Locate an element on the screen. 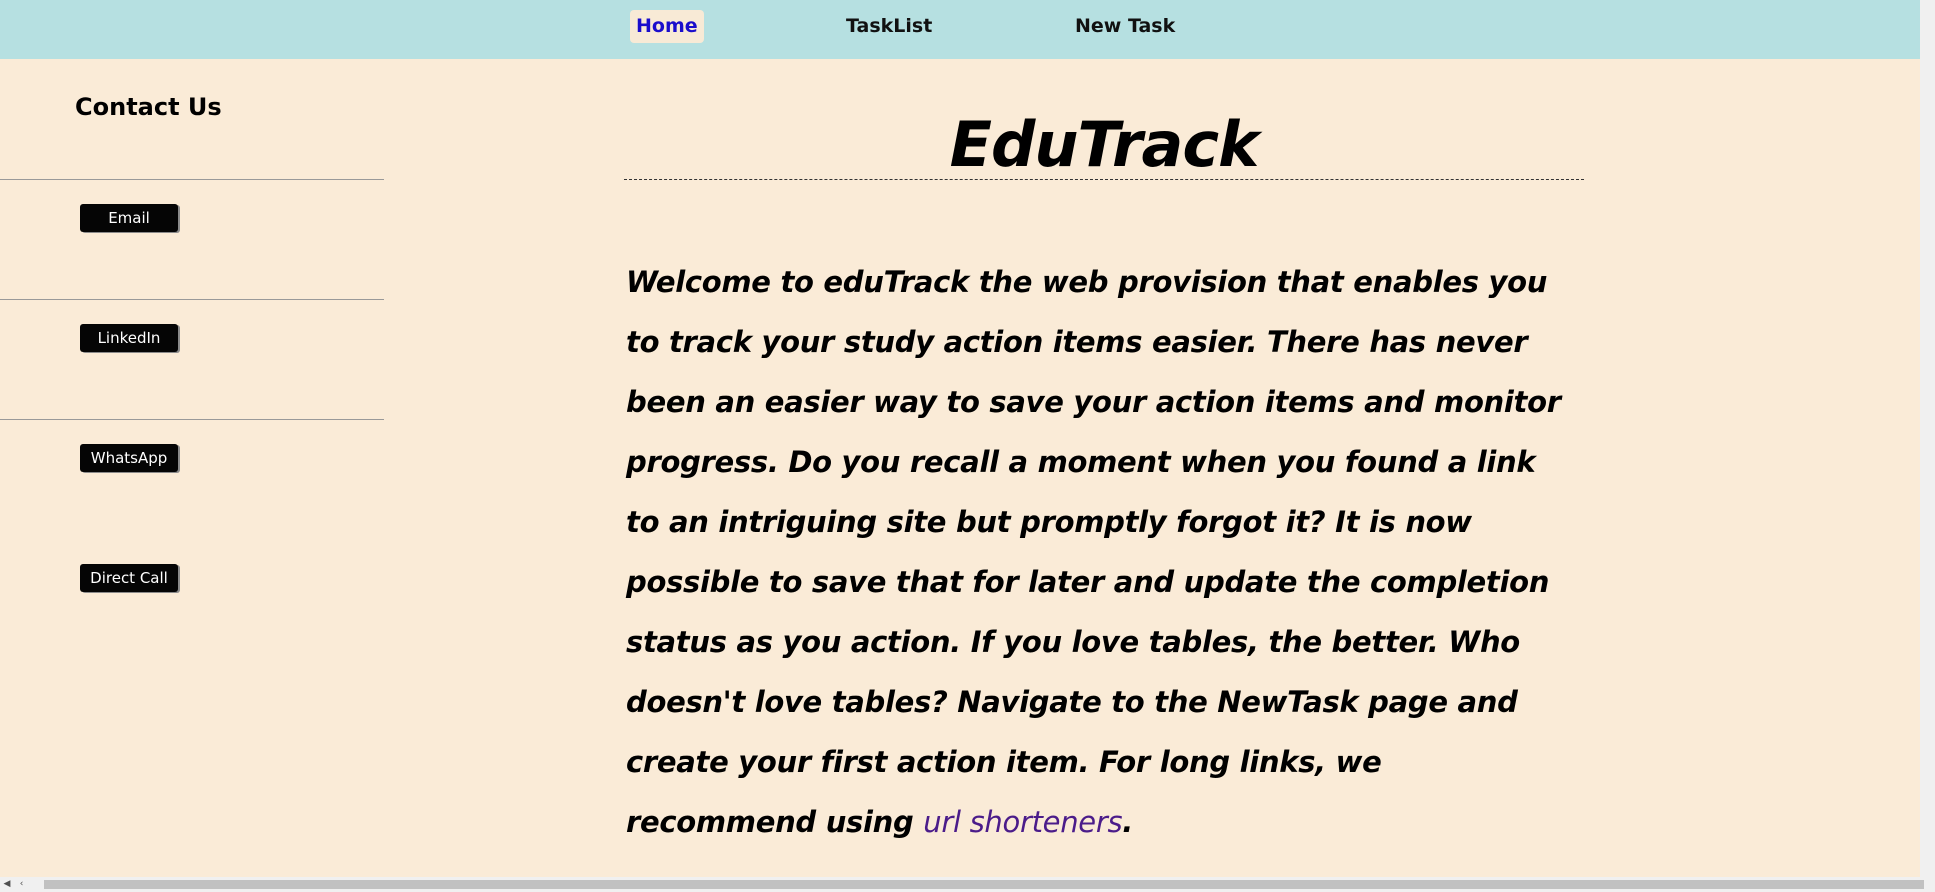 This screenshot has height=892, width=1935. contact-row-linkedin: LinkedIn is located at coordinates (192, 265).